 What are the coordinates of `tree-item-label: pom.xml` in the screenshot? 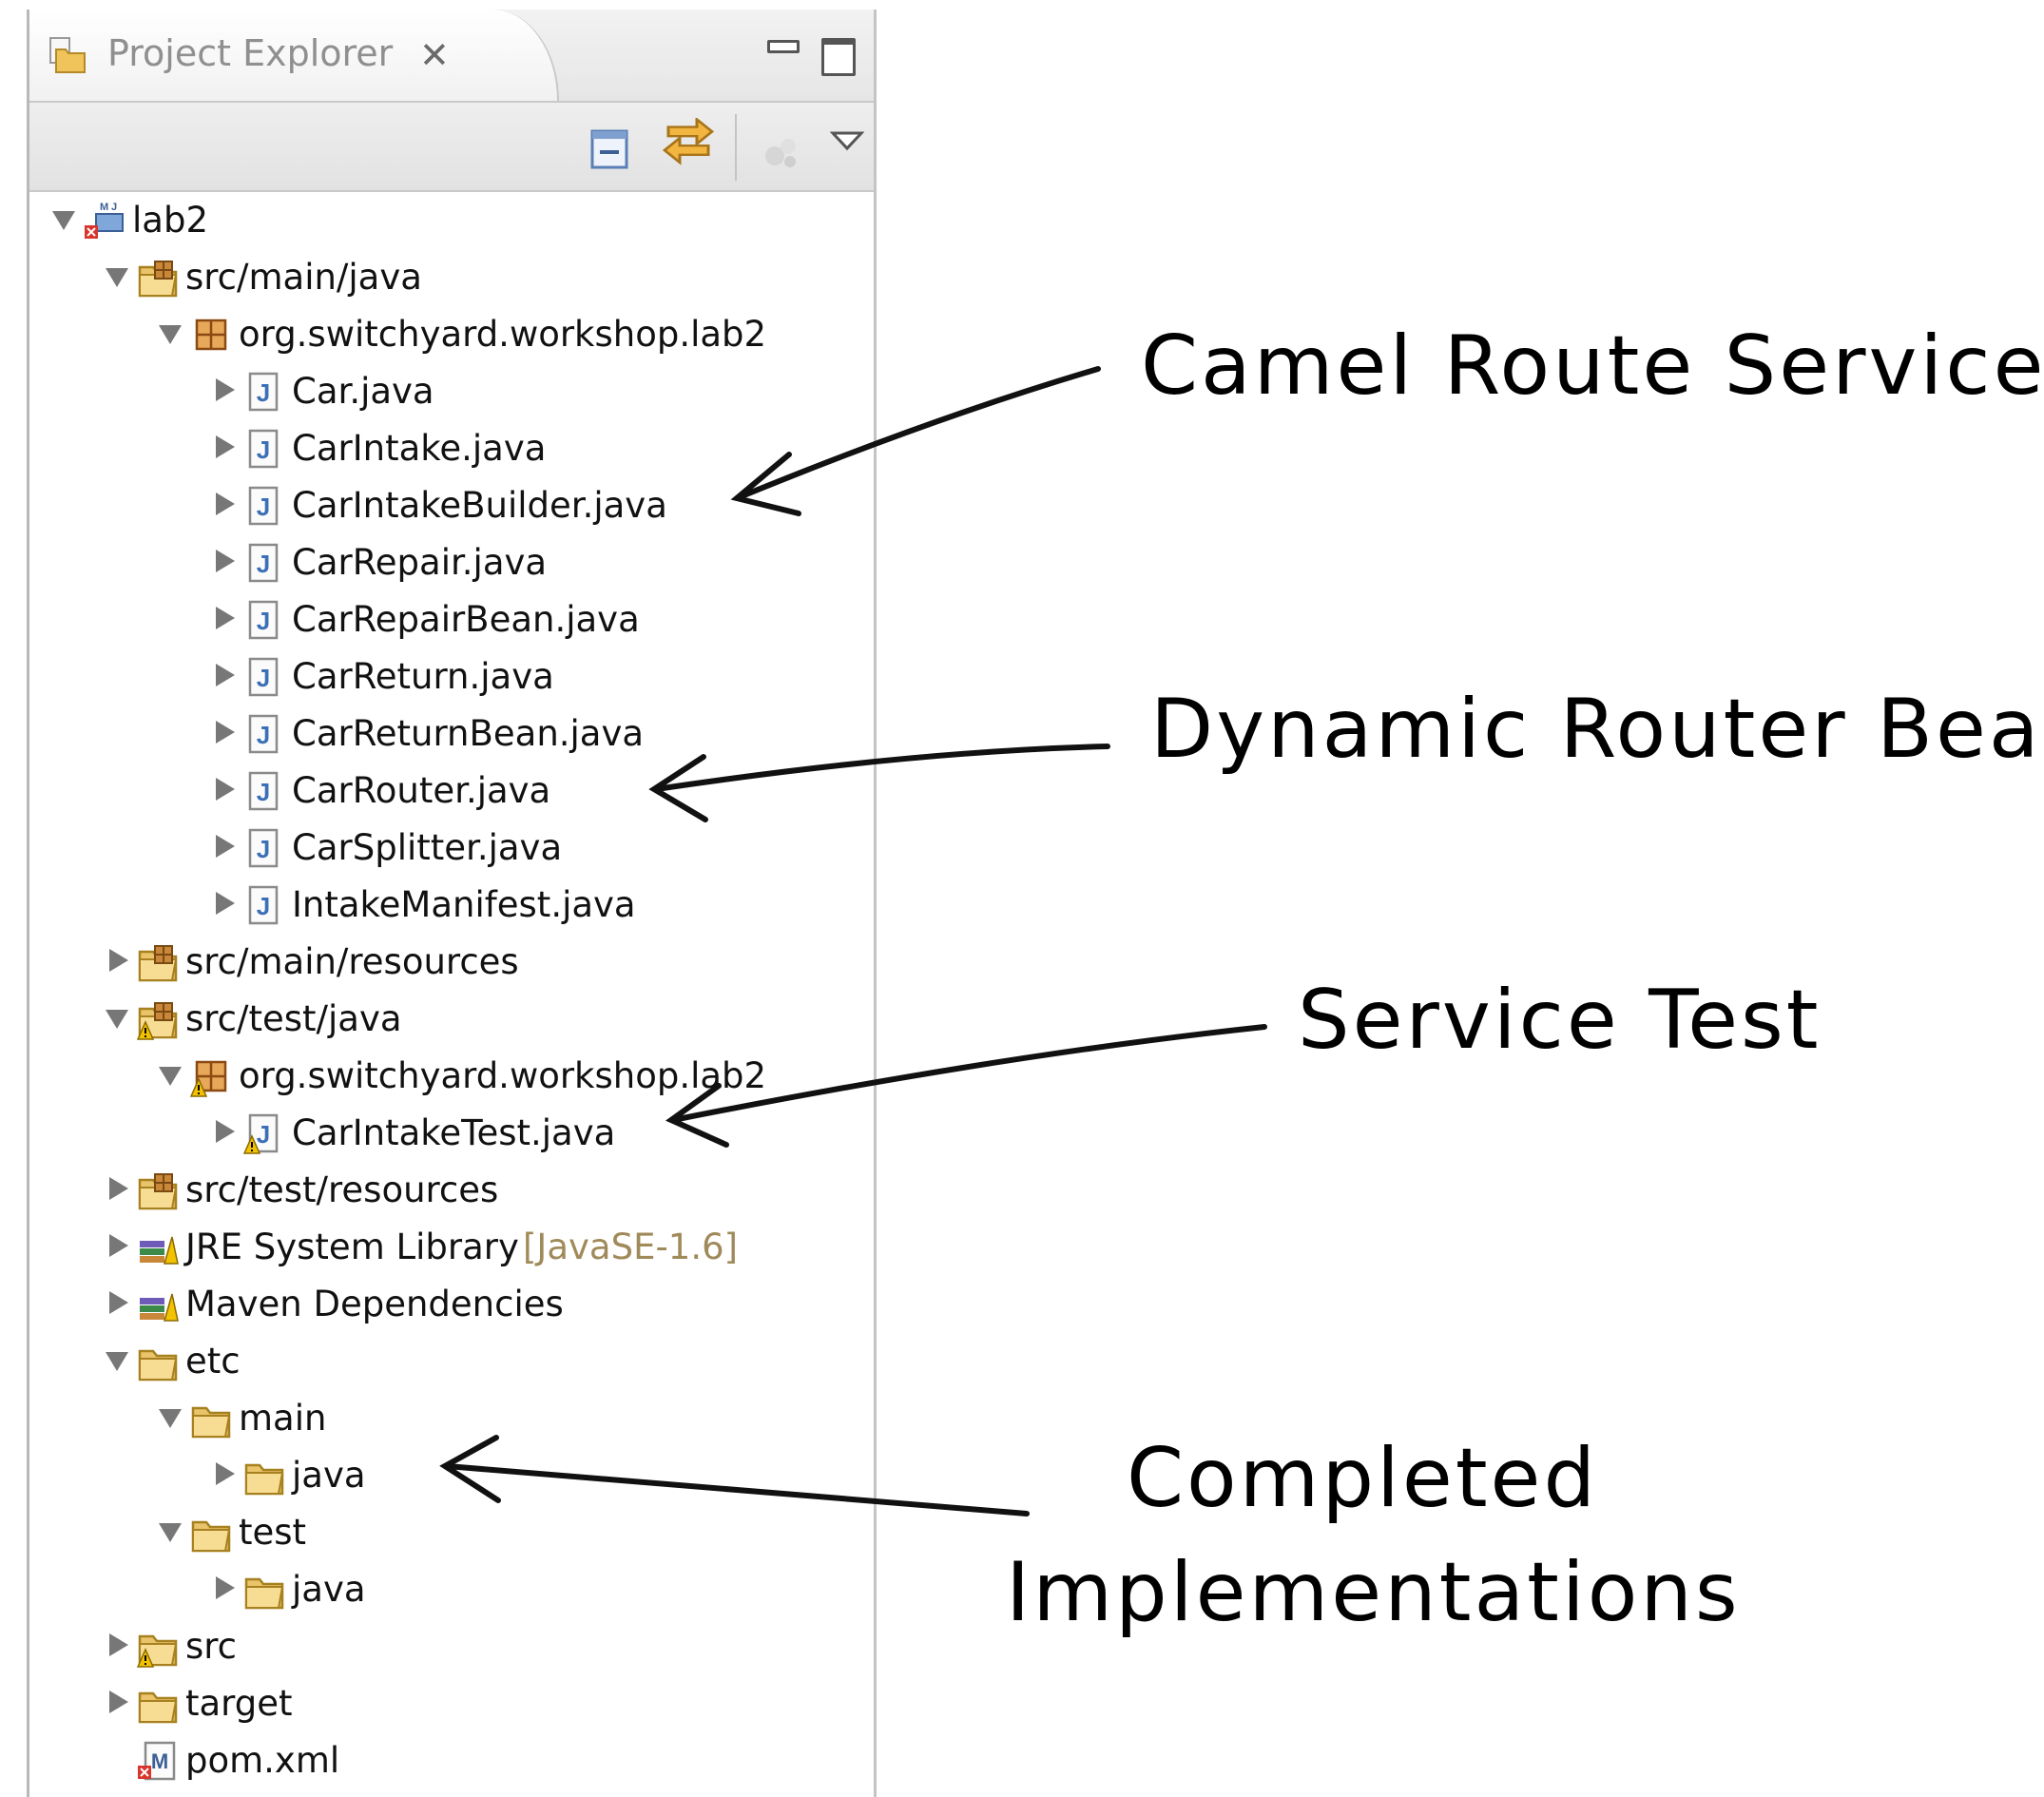 It's located at (262, 1760).